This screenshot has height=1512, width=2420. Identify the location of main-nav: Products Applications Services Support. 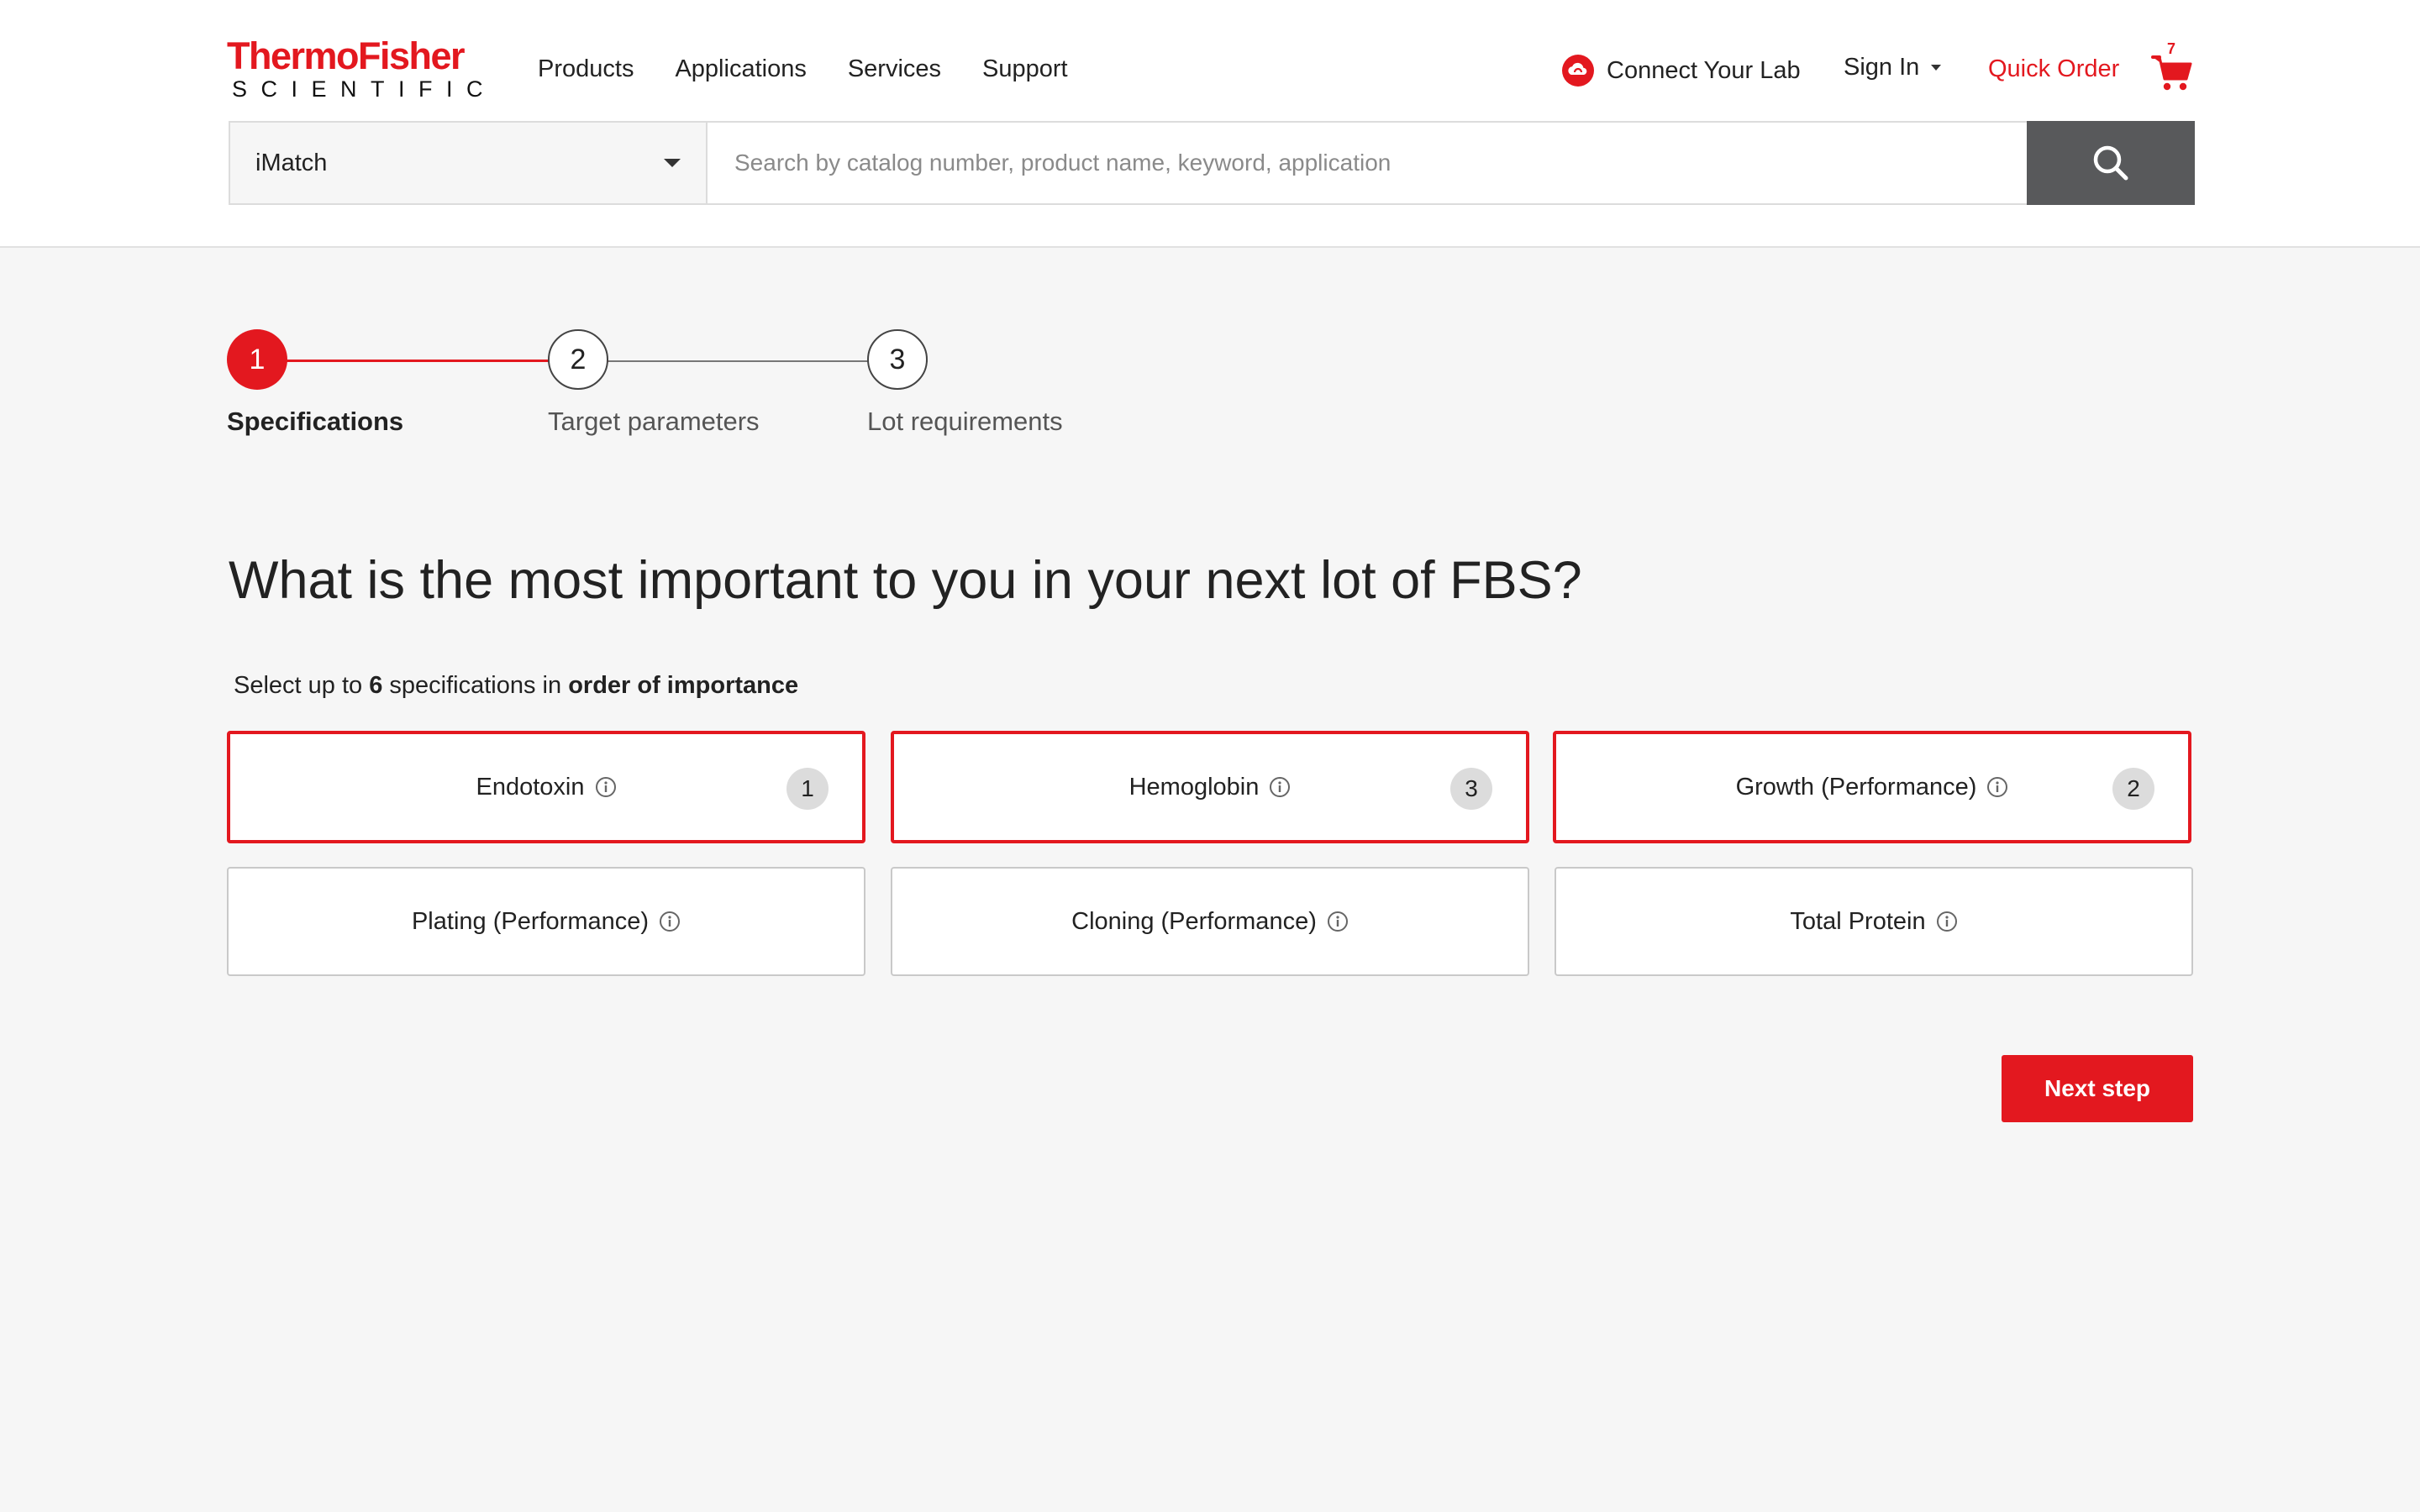
(803, 69).